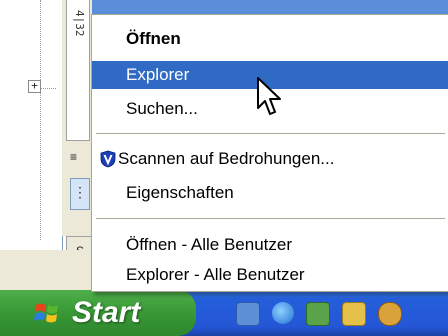 This screenshot has width=448, height=336. I want to click on toolbar-grip-handle: ⋮, so click(80, 194).